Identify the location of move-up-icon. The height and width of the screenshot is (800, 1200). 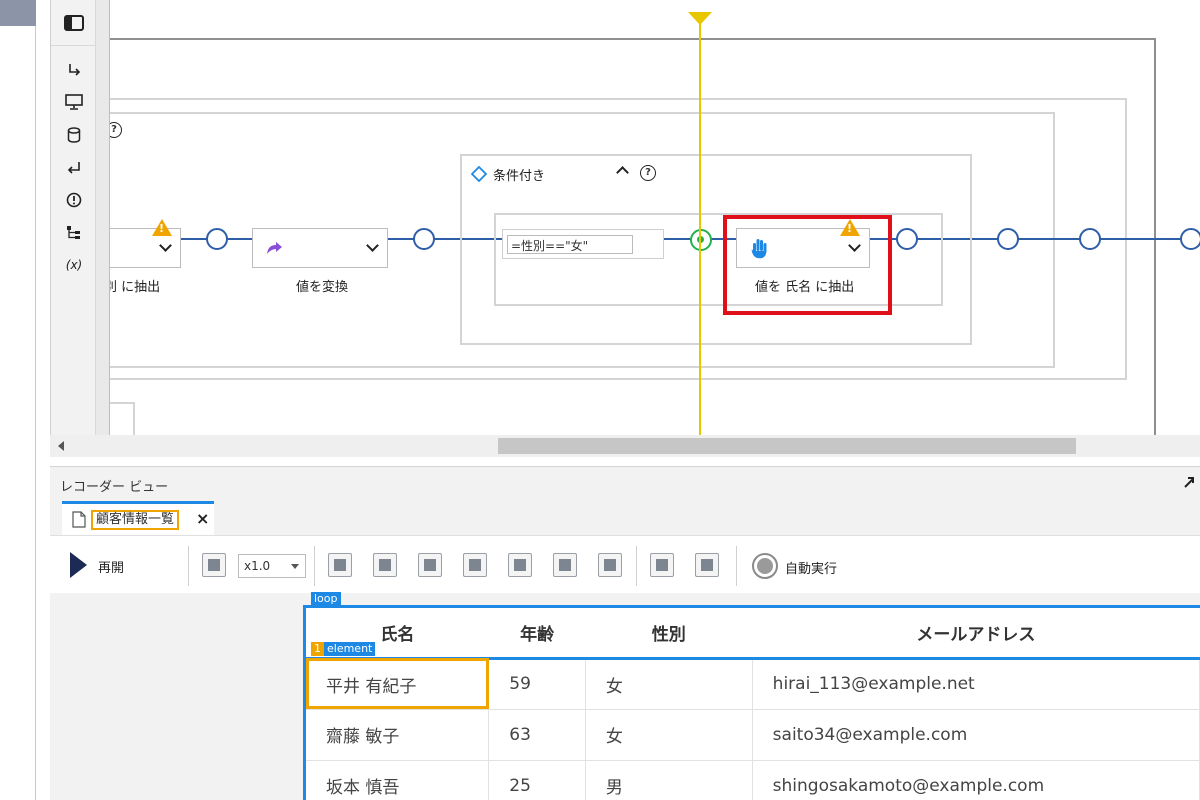
(520, 565).